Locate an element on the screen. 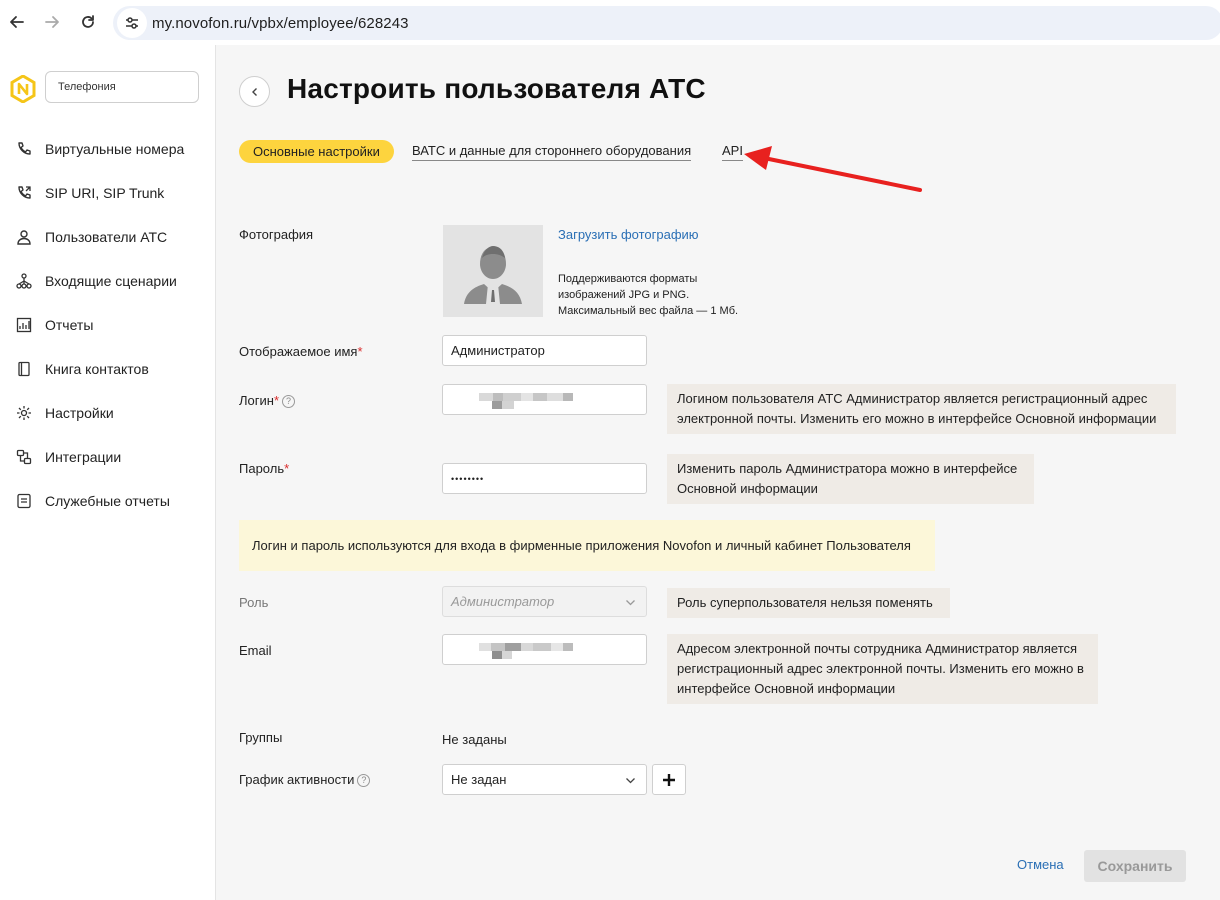  sidebar-item-contacts: Книга контактов is located at coordinates (107, 369).